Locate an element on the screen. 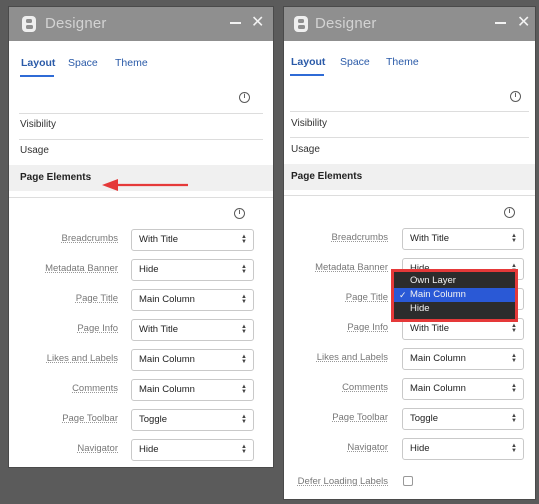  defer-loading-labels-checkbox is located at coordinates (408, 481).